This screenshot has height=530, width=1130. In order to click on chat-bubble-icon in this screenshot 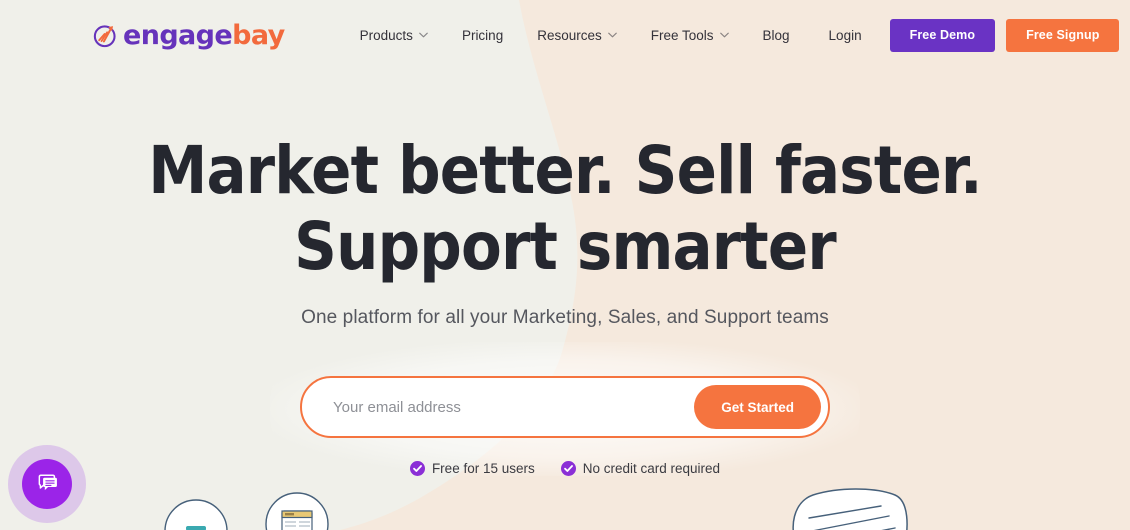, I will do `click(47, 482)`.